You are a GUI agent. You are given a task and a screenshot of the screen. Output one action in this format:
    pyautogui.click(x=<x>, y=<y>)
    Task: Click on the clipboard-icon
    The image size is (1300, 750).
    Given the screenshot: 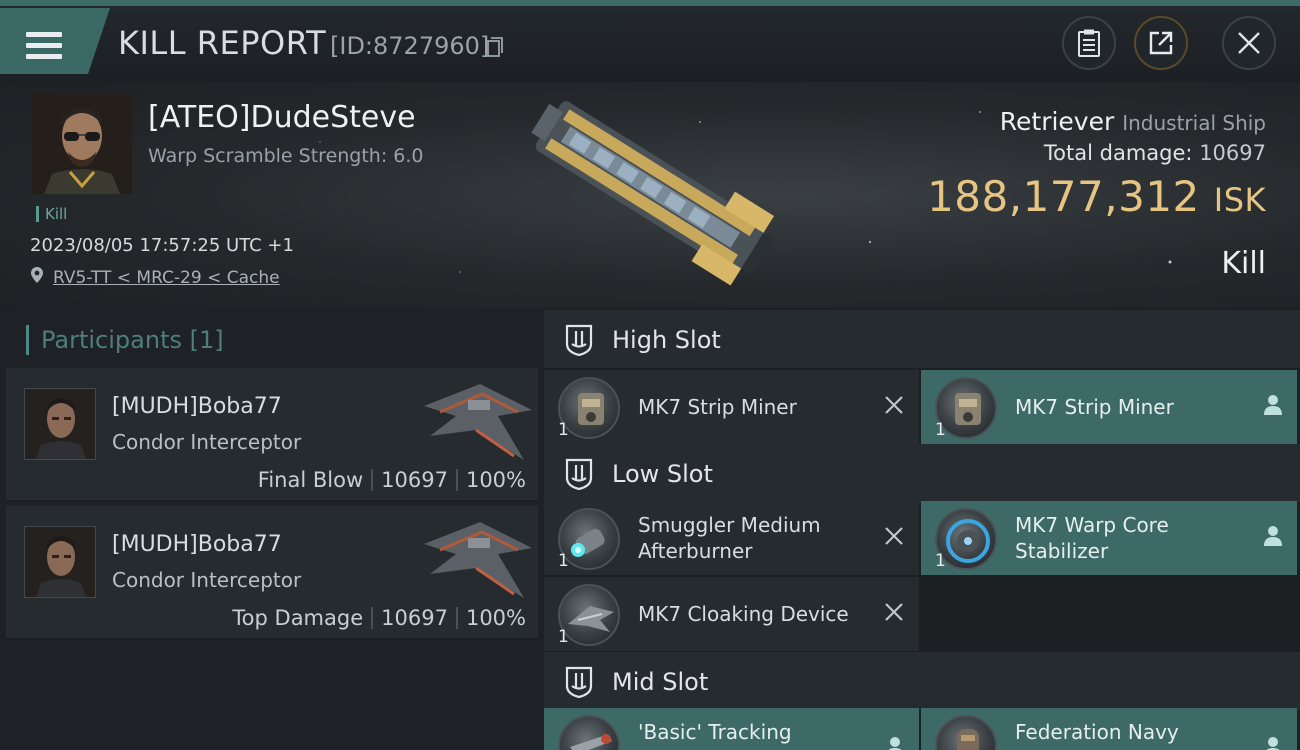 What is the action you would take?
    pyautogui.click(x=1089, y=43)
    